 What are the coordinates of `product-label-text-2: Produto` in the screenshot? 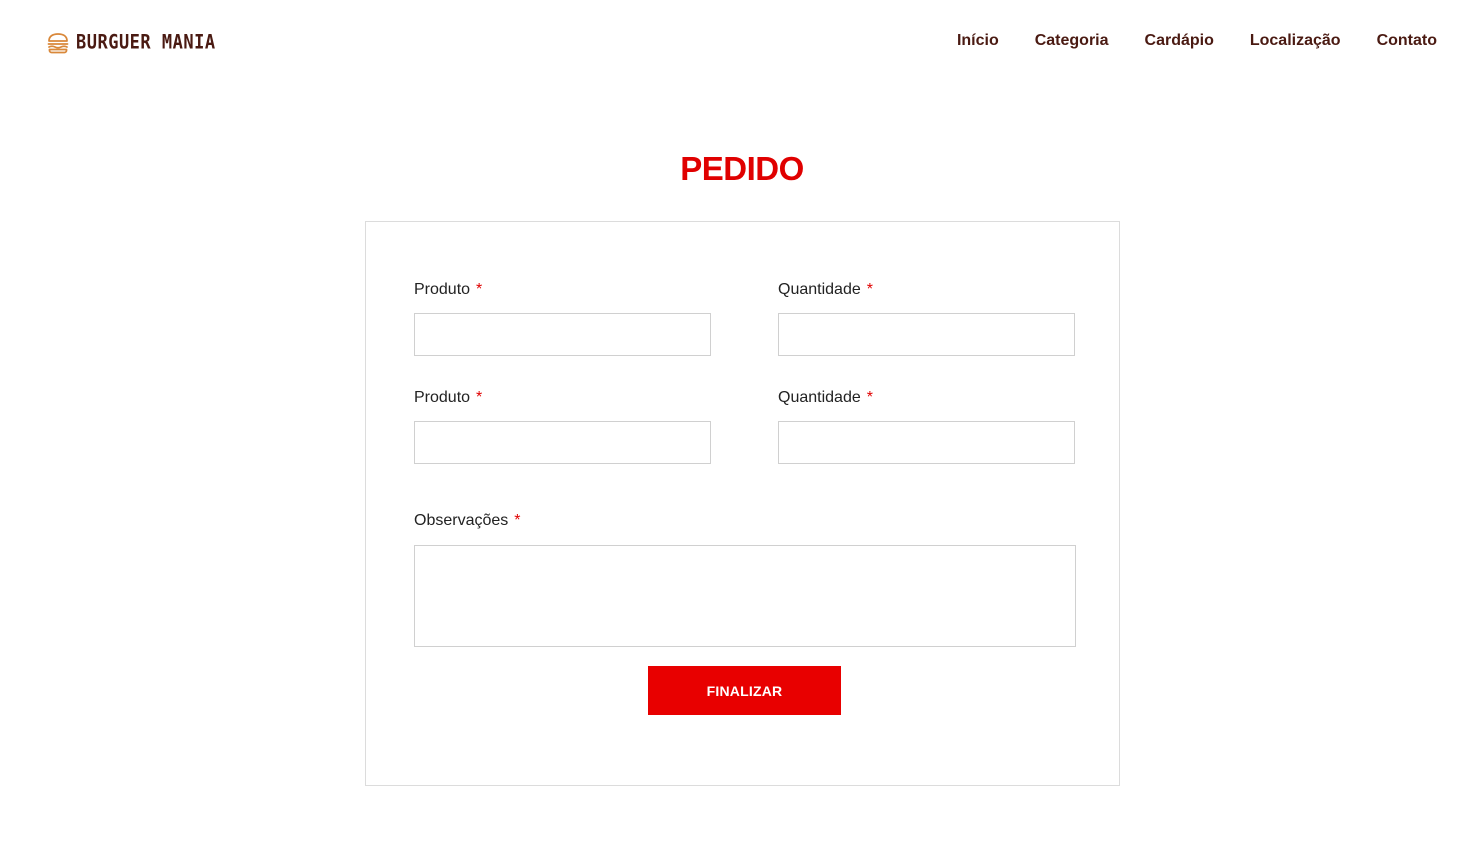 It's located at (442, 397).